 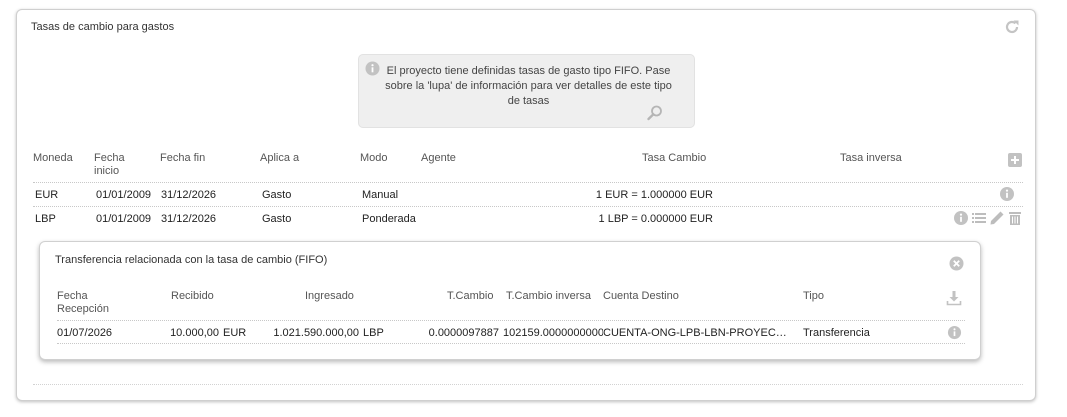 What do you see at coordinates (316, 333) in the screenshot?
I see `cell-ingresado: 1.021.590.000,00` at bounding box center [316, 333].